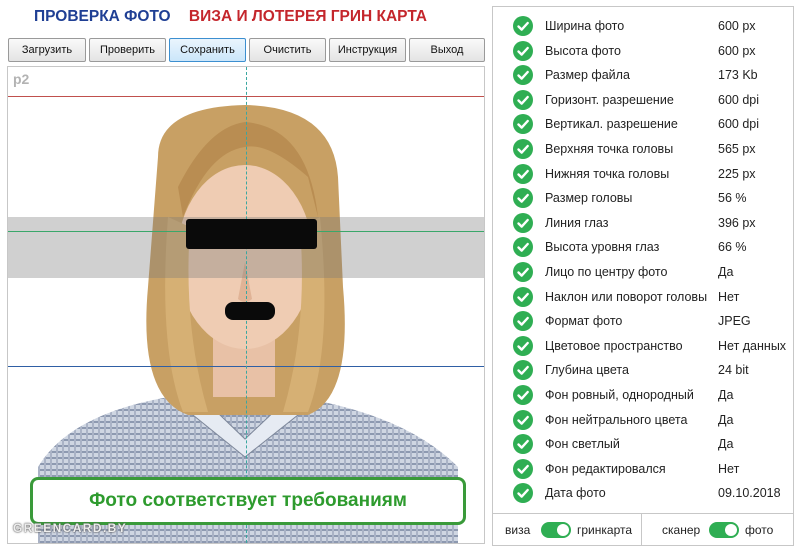 The image size is (800, 551). I want to click on app-title: ПРОВЕРКА ФОТО ВИЗА И ЛОТЕРЕЯ ГРИН КАРТА, so click(230, 17).